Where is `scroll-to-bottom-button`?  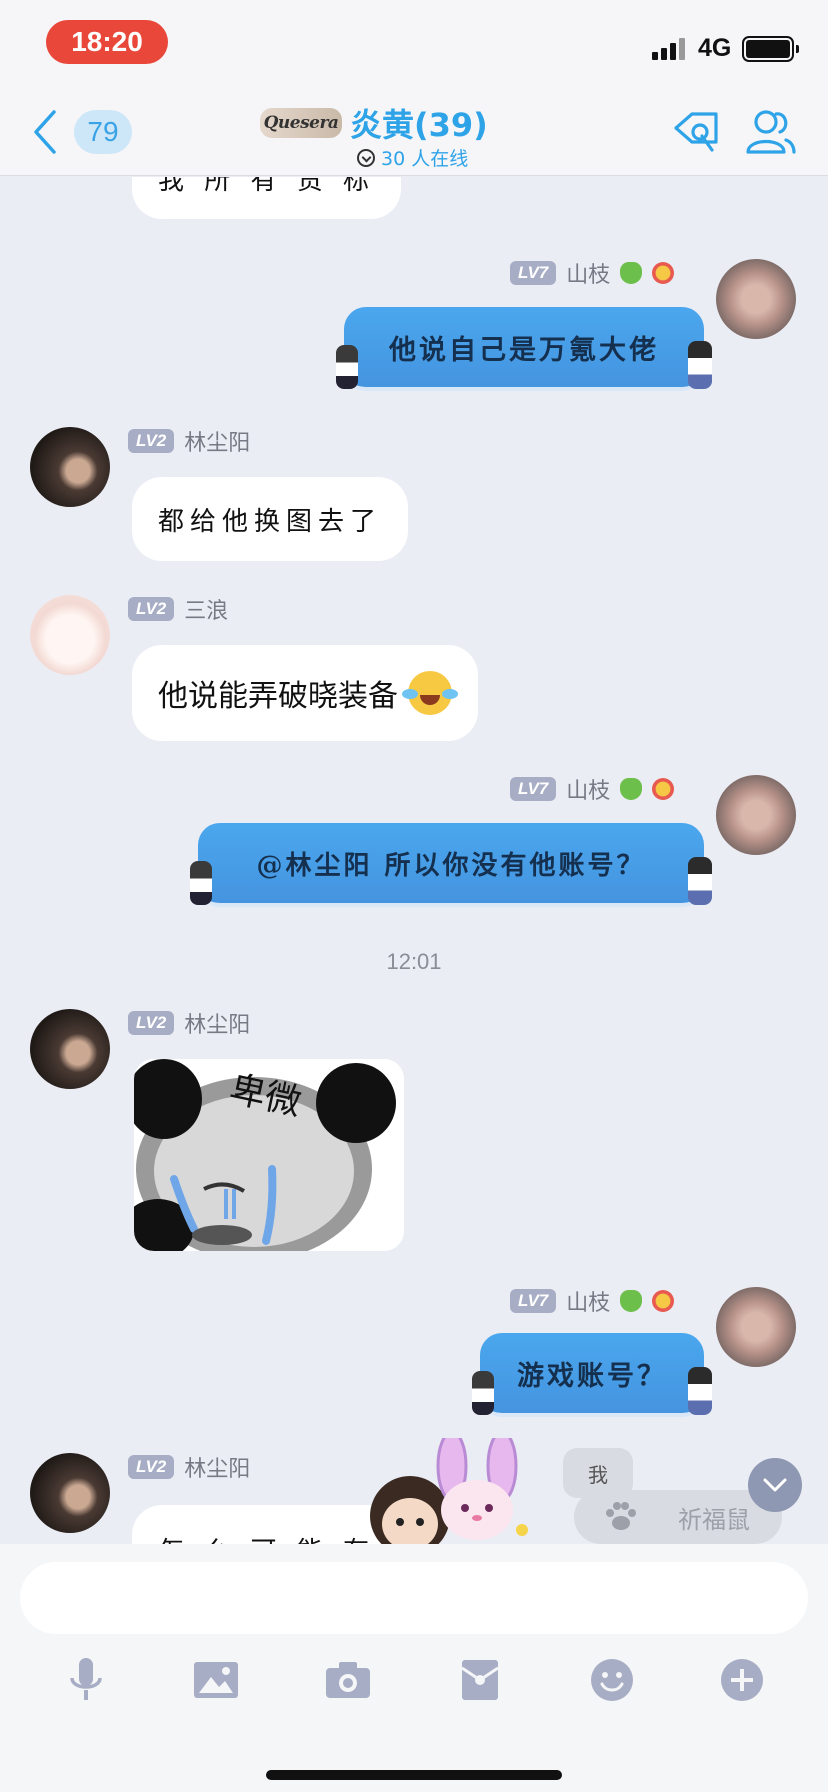
scroll-to-bottom-button is located at coordinates (775, 1485).